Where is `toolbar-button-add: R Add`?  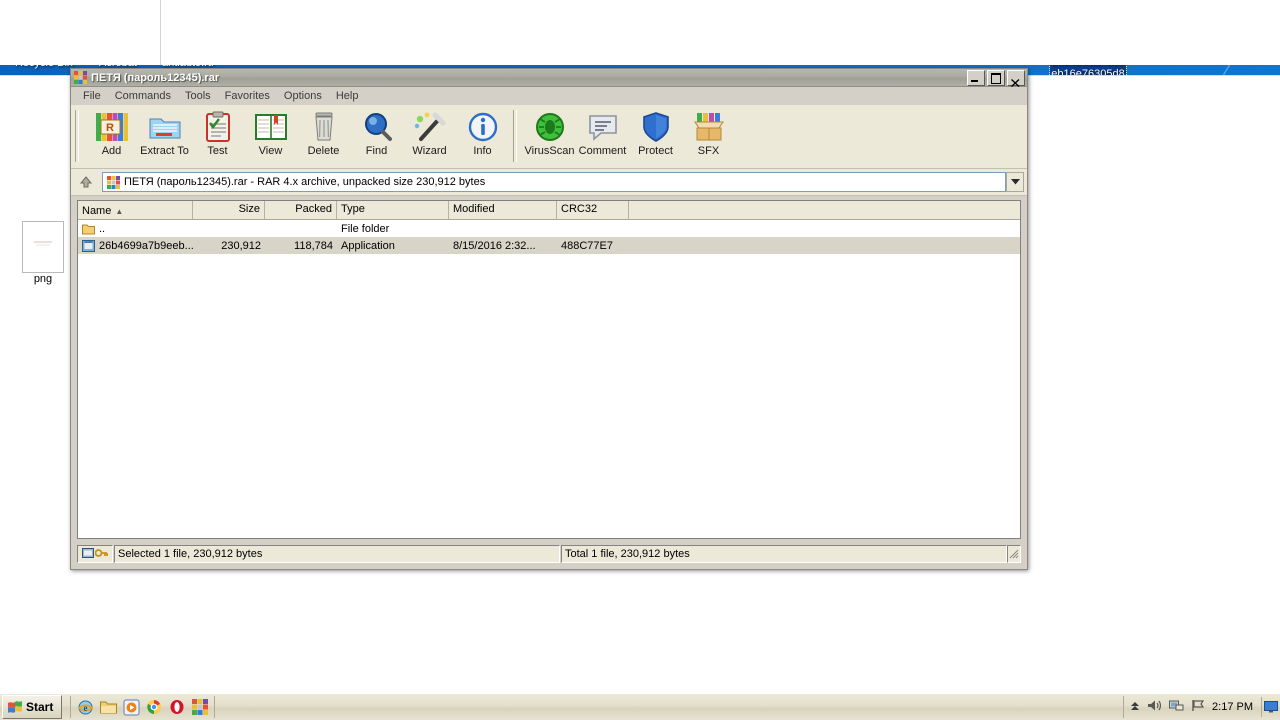 toolbar-button-add: R Add is located at coordinates (111, 132).